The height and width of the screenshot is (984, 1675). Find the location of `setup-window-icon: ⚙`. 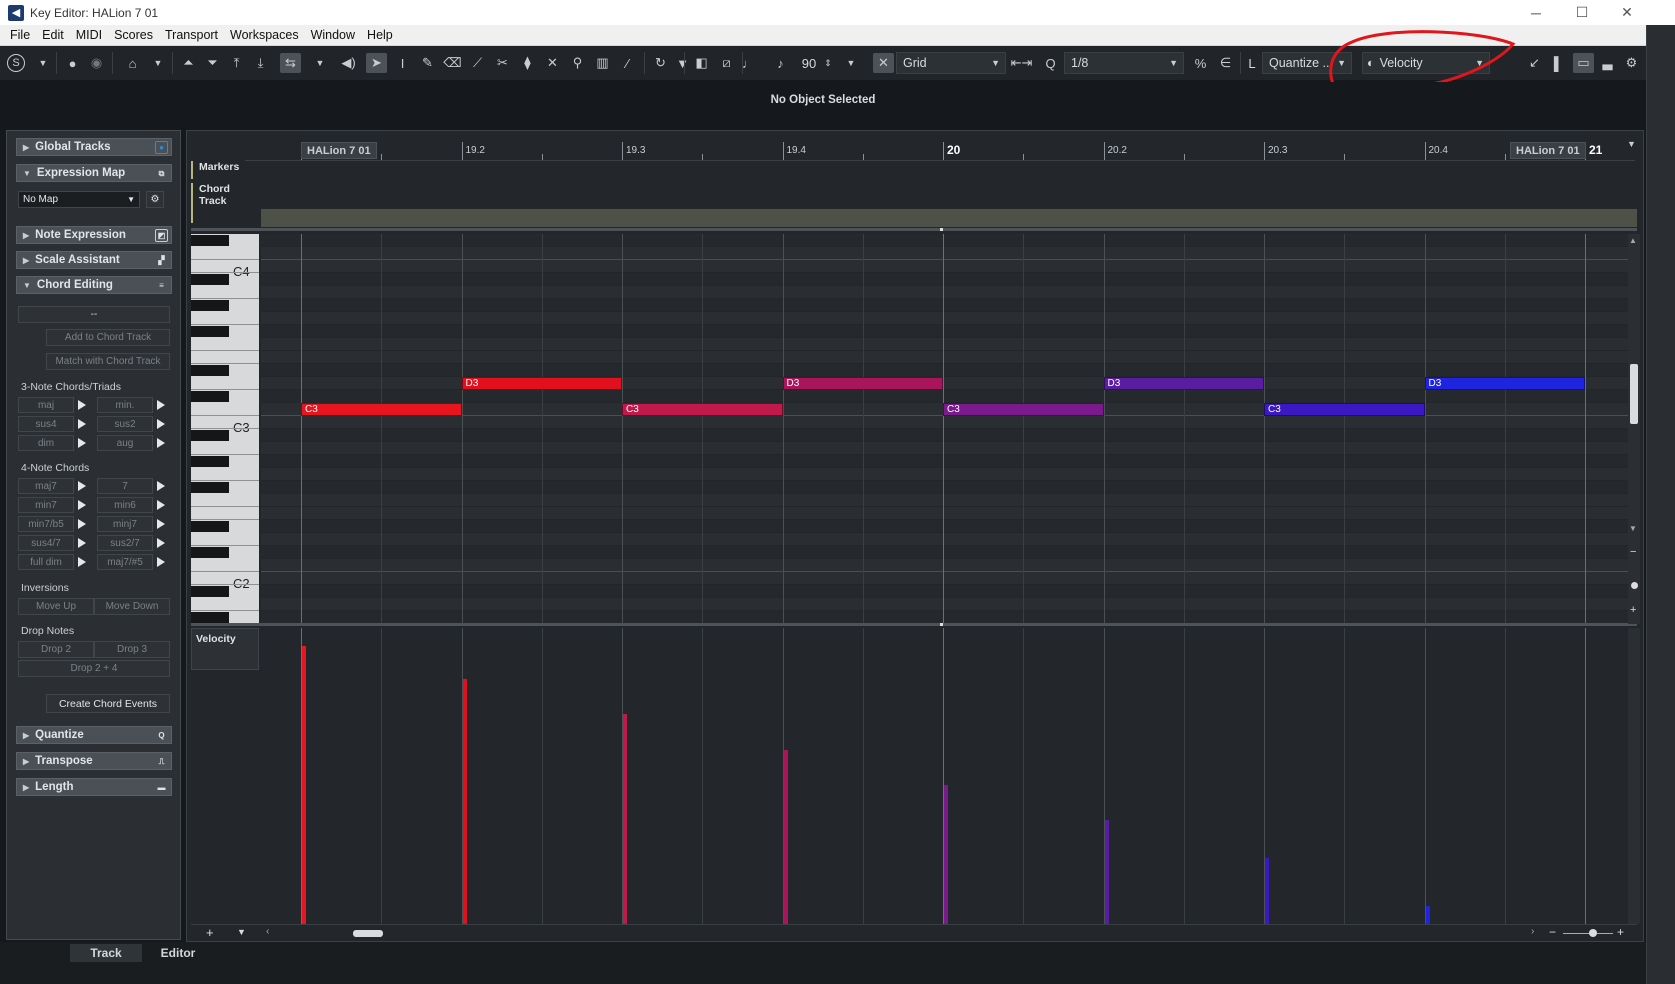

setup-window-icon: ⚙ is located at coordinates (1631, 63).